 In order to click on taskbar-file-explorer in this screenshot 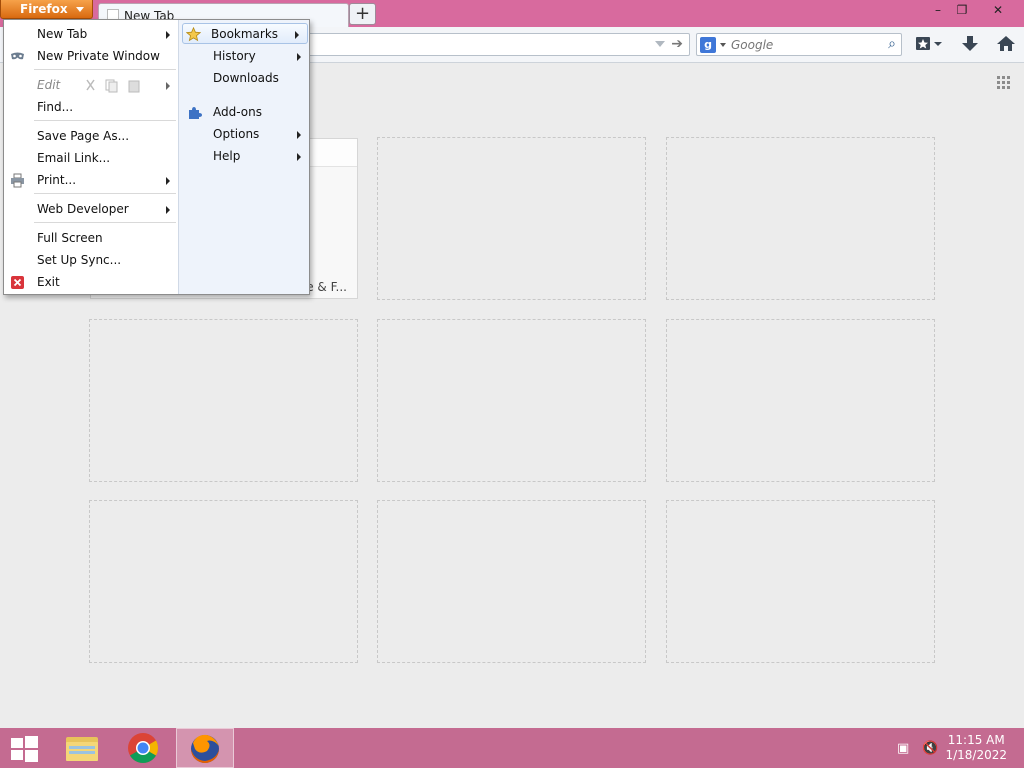, I will do `click(85, 748)`.